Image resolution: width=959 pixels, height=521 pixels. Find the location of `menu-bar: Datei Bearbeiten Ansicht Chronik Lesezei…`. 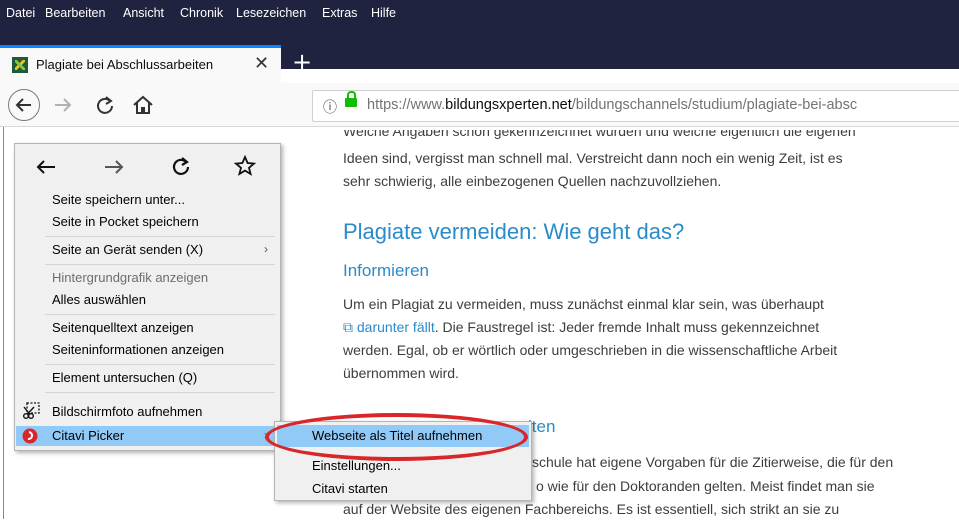

menu-bar: Datei Bearbeiten Ansicht Chronik Lesezei… is located at coordinates (479, 13).